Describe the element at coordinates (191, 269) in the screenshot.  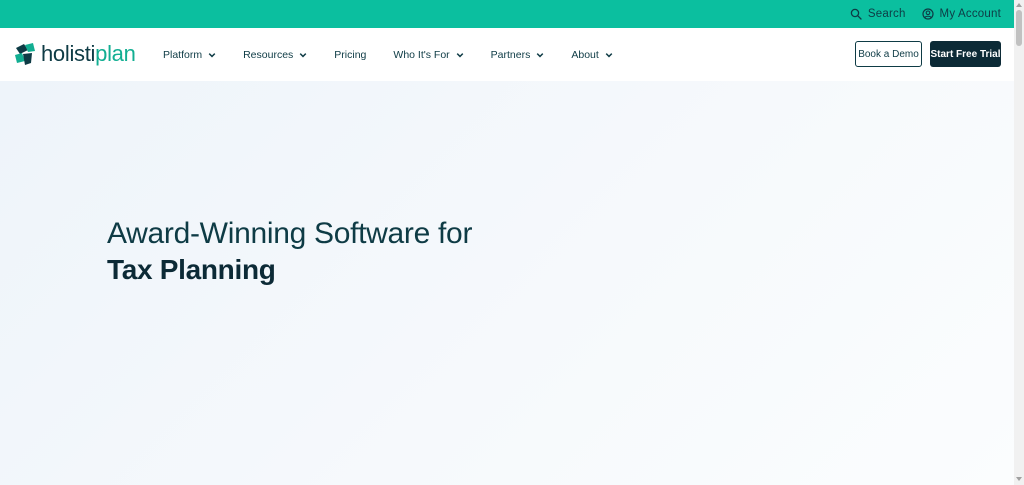
I see `hero-heading-line2: Tax Planning` at that location.